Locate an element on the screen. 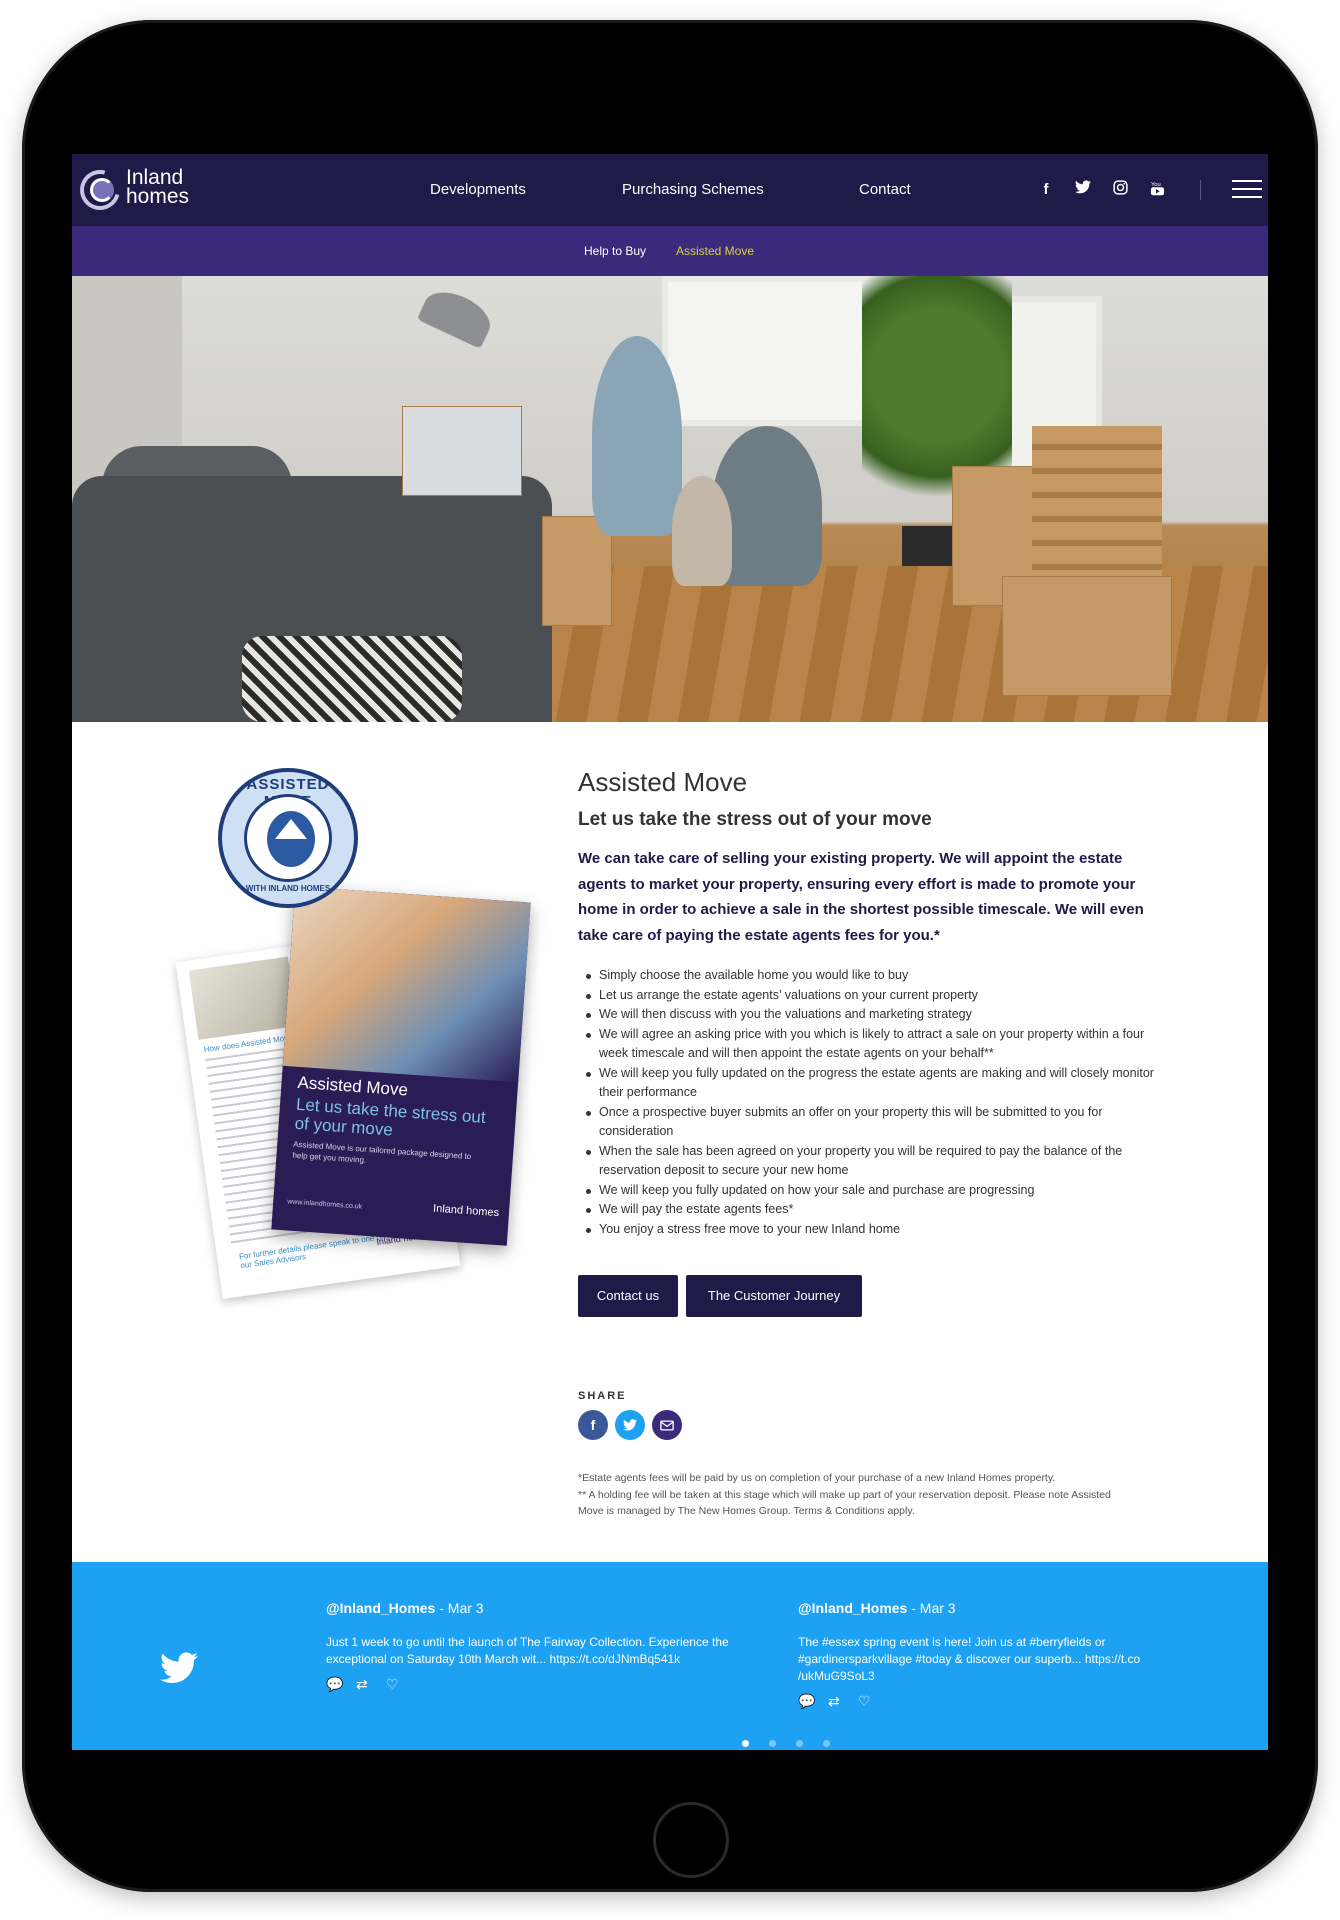 The image size is (1340, 1920). assisted-move-badge: ASSISTED MOVE WITH INLAND HOMES is located at coordinates (288, 838).